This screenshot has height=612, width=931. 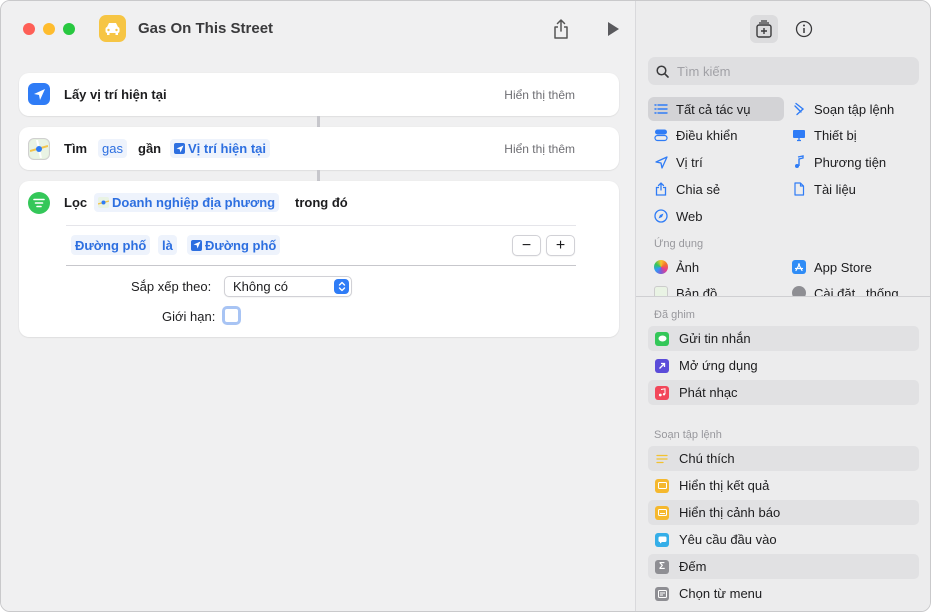 I want to click on category-all-actions: Tất cả tác vụ, so click(x=716, y=109).